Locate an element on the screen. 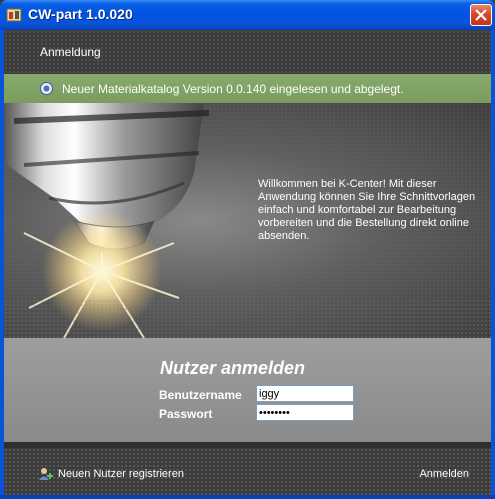 The height and width of the screenshot is (499, 495). password-label: Passwort is located at coordinates (186, 414).